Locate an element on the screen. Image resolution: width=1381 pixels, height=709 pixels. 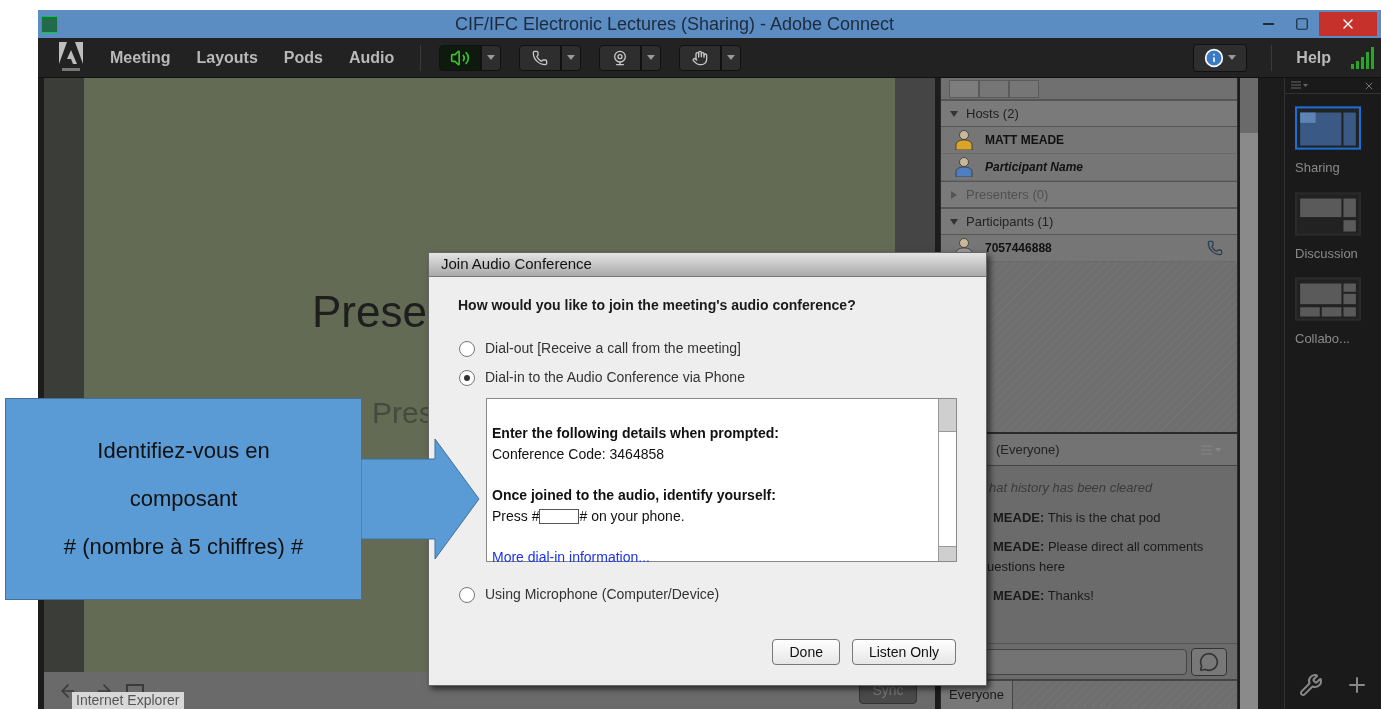
help-link: Help is located at coordinates (1313, 57).